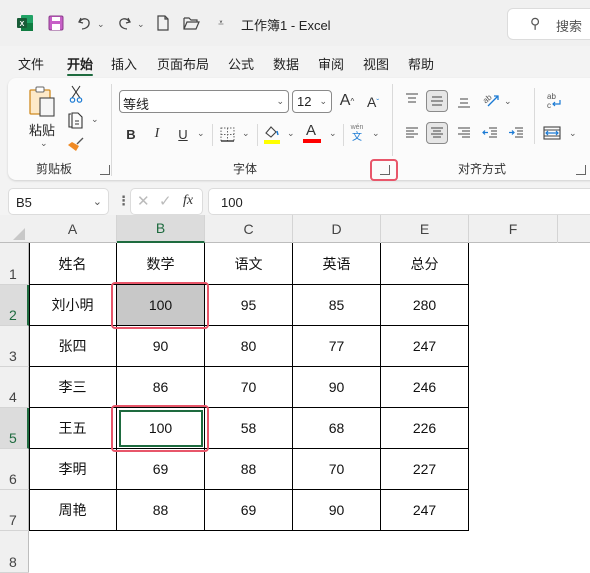 The image size is (590, 573). I want to click on undo-dropdown-icon: ⌄, so click(101, 24).